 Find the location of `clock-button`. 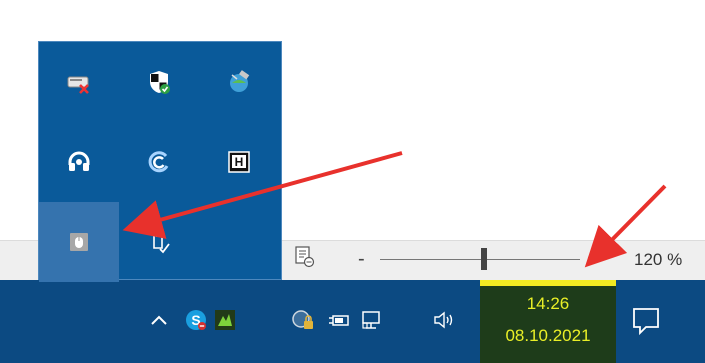

clock-button is located at coordinates (548, 321).